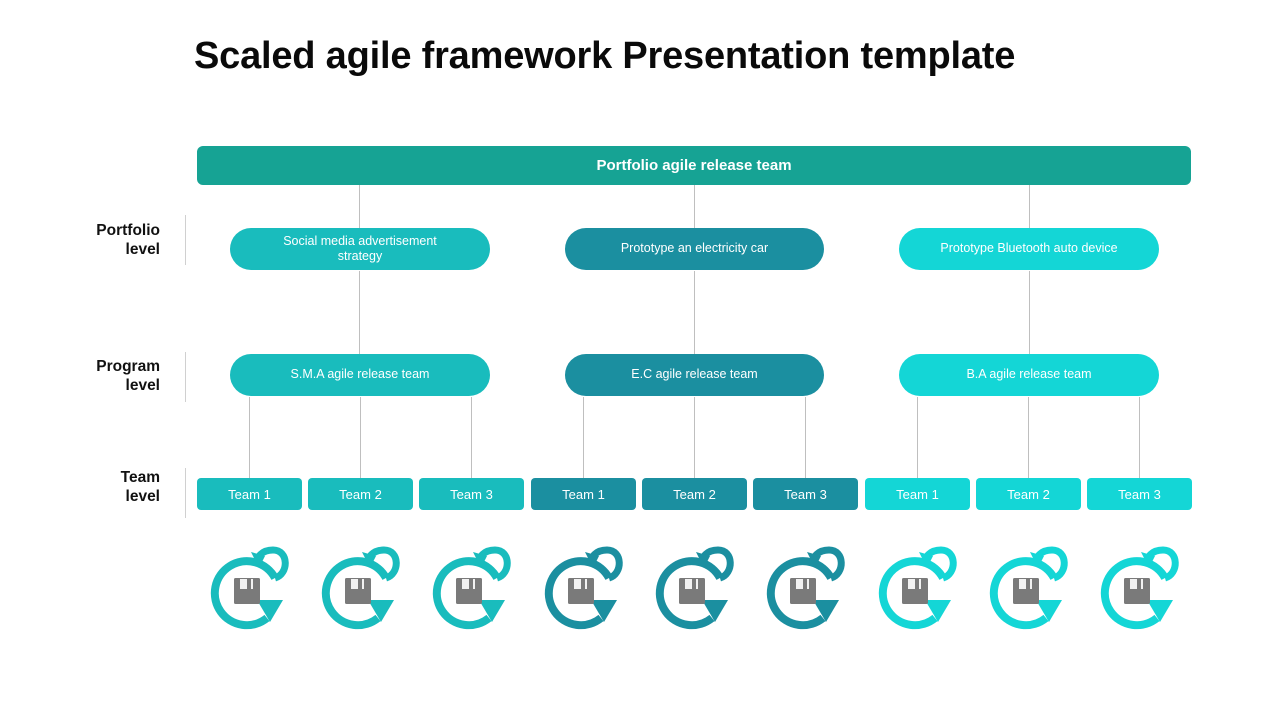 This screenshot has width=1280, height=720. I want to click on level-label-program: Program level, so click(100, 376).